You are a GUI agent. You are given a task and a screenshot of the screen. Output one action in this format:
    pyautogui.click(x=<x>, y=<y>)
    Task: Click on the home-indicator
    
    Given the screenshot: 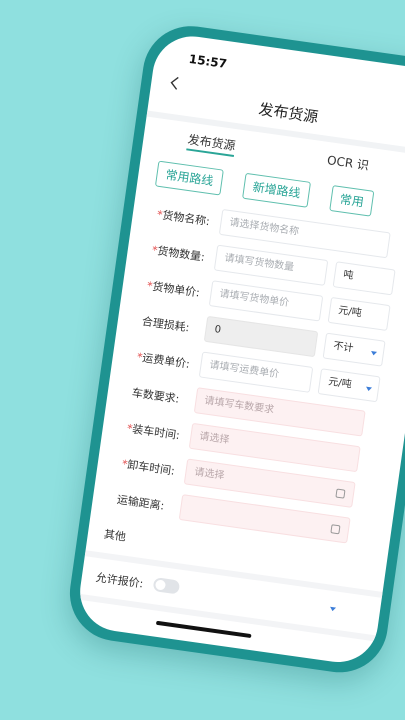 What is the action you would take?
    pyautogui.click(x=203, y=629)
    